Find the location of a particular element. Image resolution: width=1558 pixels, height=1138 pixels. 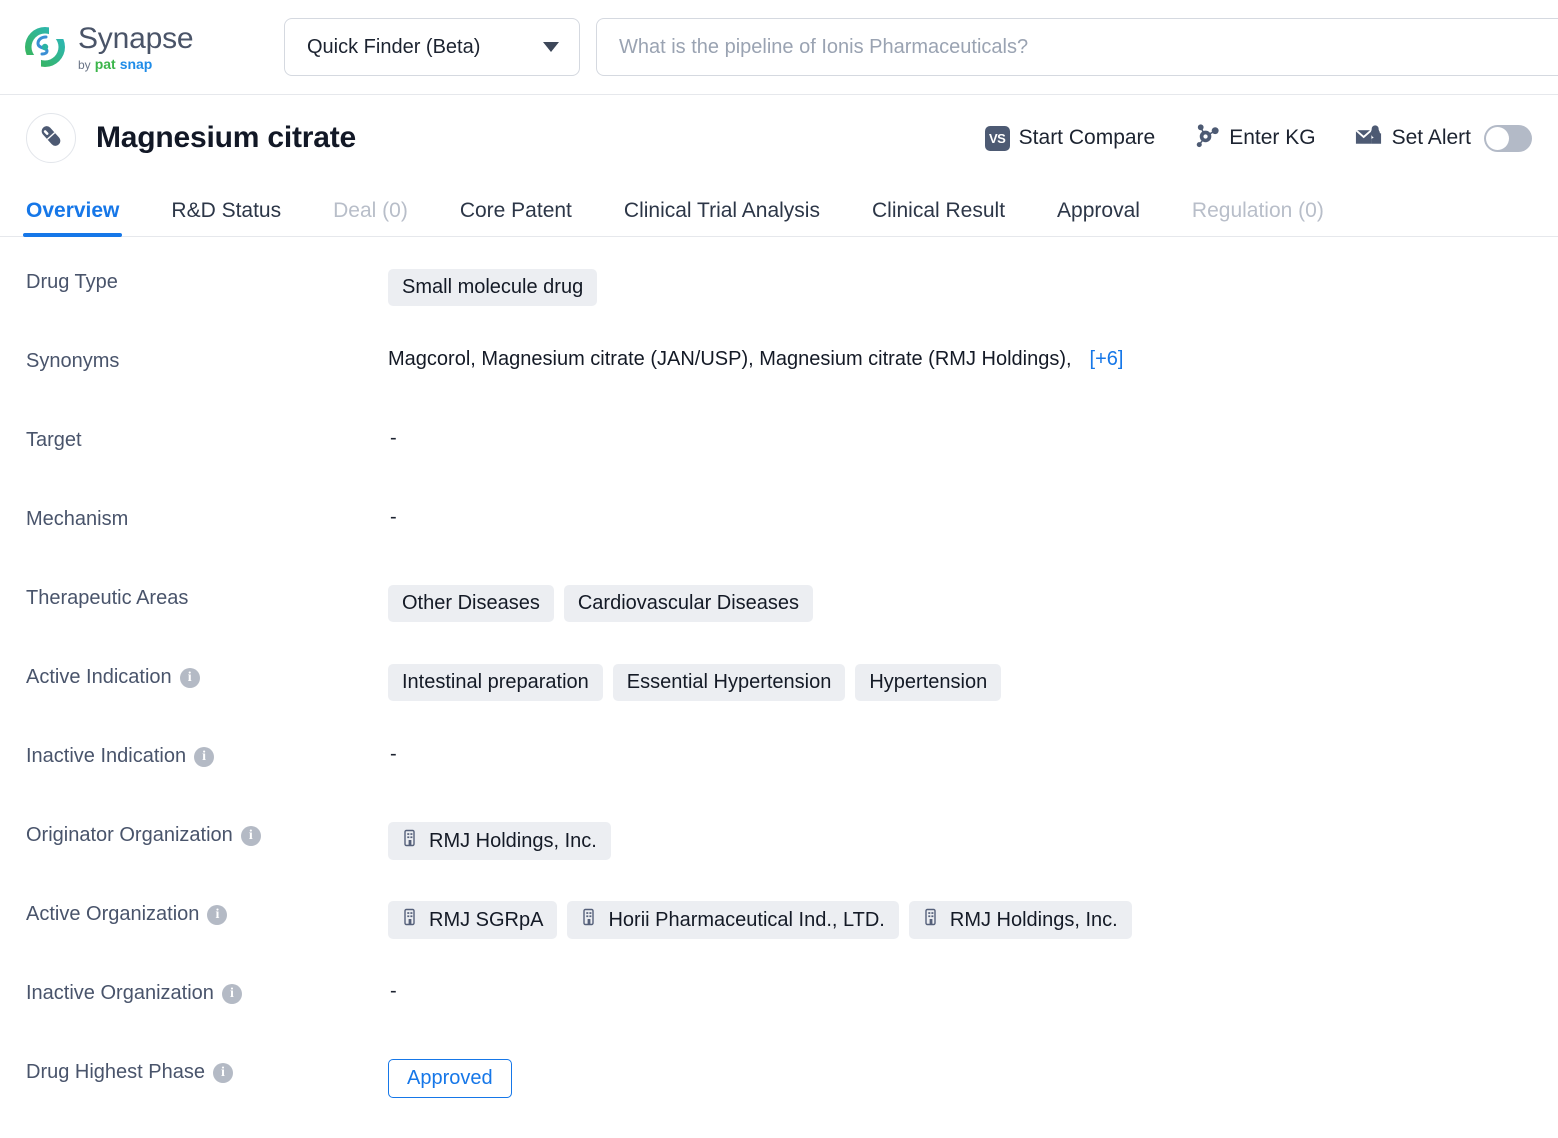

logo-pat-text: pat is located at coordinates (105, 63).